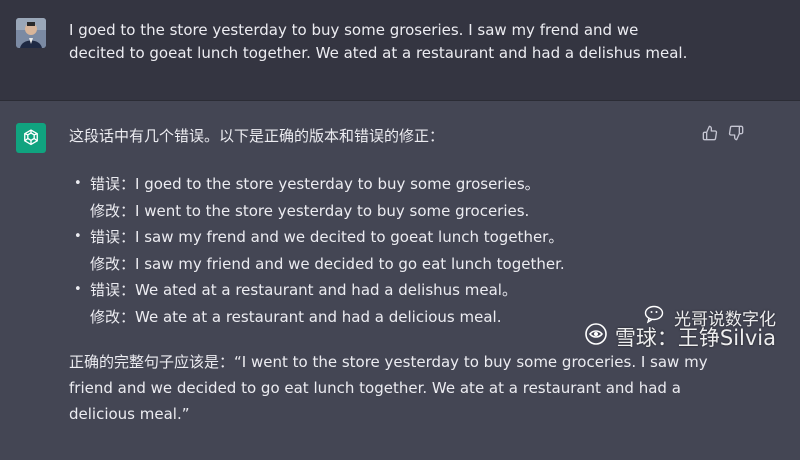 The height and width of the screenshot is (460, 800). What do you see at coordinates (695, 337) in the screenshot?
I see `watermark-line2: 雪球：王铮Silvia` at bounding box center [695, 337].